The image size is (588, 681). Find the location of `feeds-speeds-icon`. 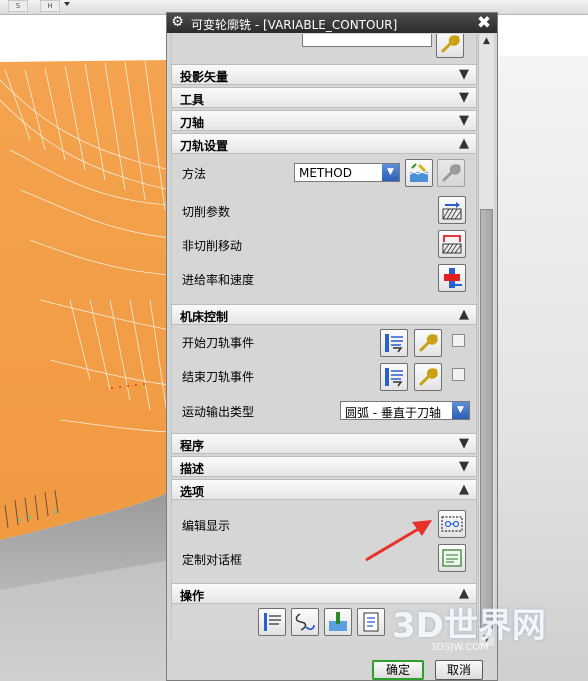

feeds-speeds-icon is located at coordinates (453, 278).